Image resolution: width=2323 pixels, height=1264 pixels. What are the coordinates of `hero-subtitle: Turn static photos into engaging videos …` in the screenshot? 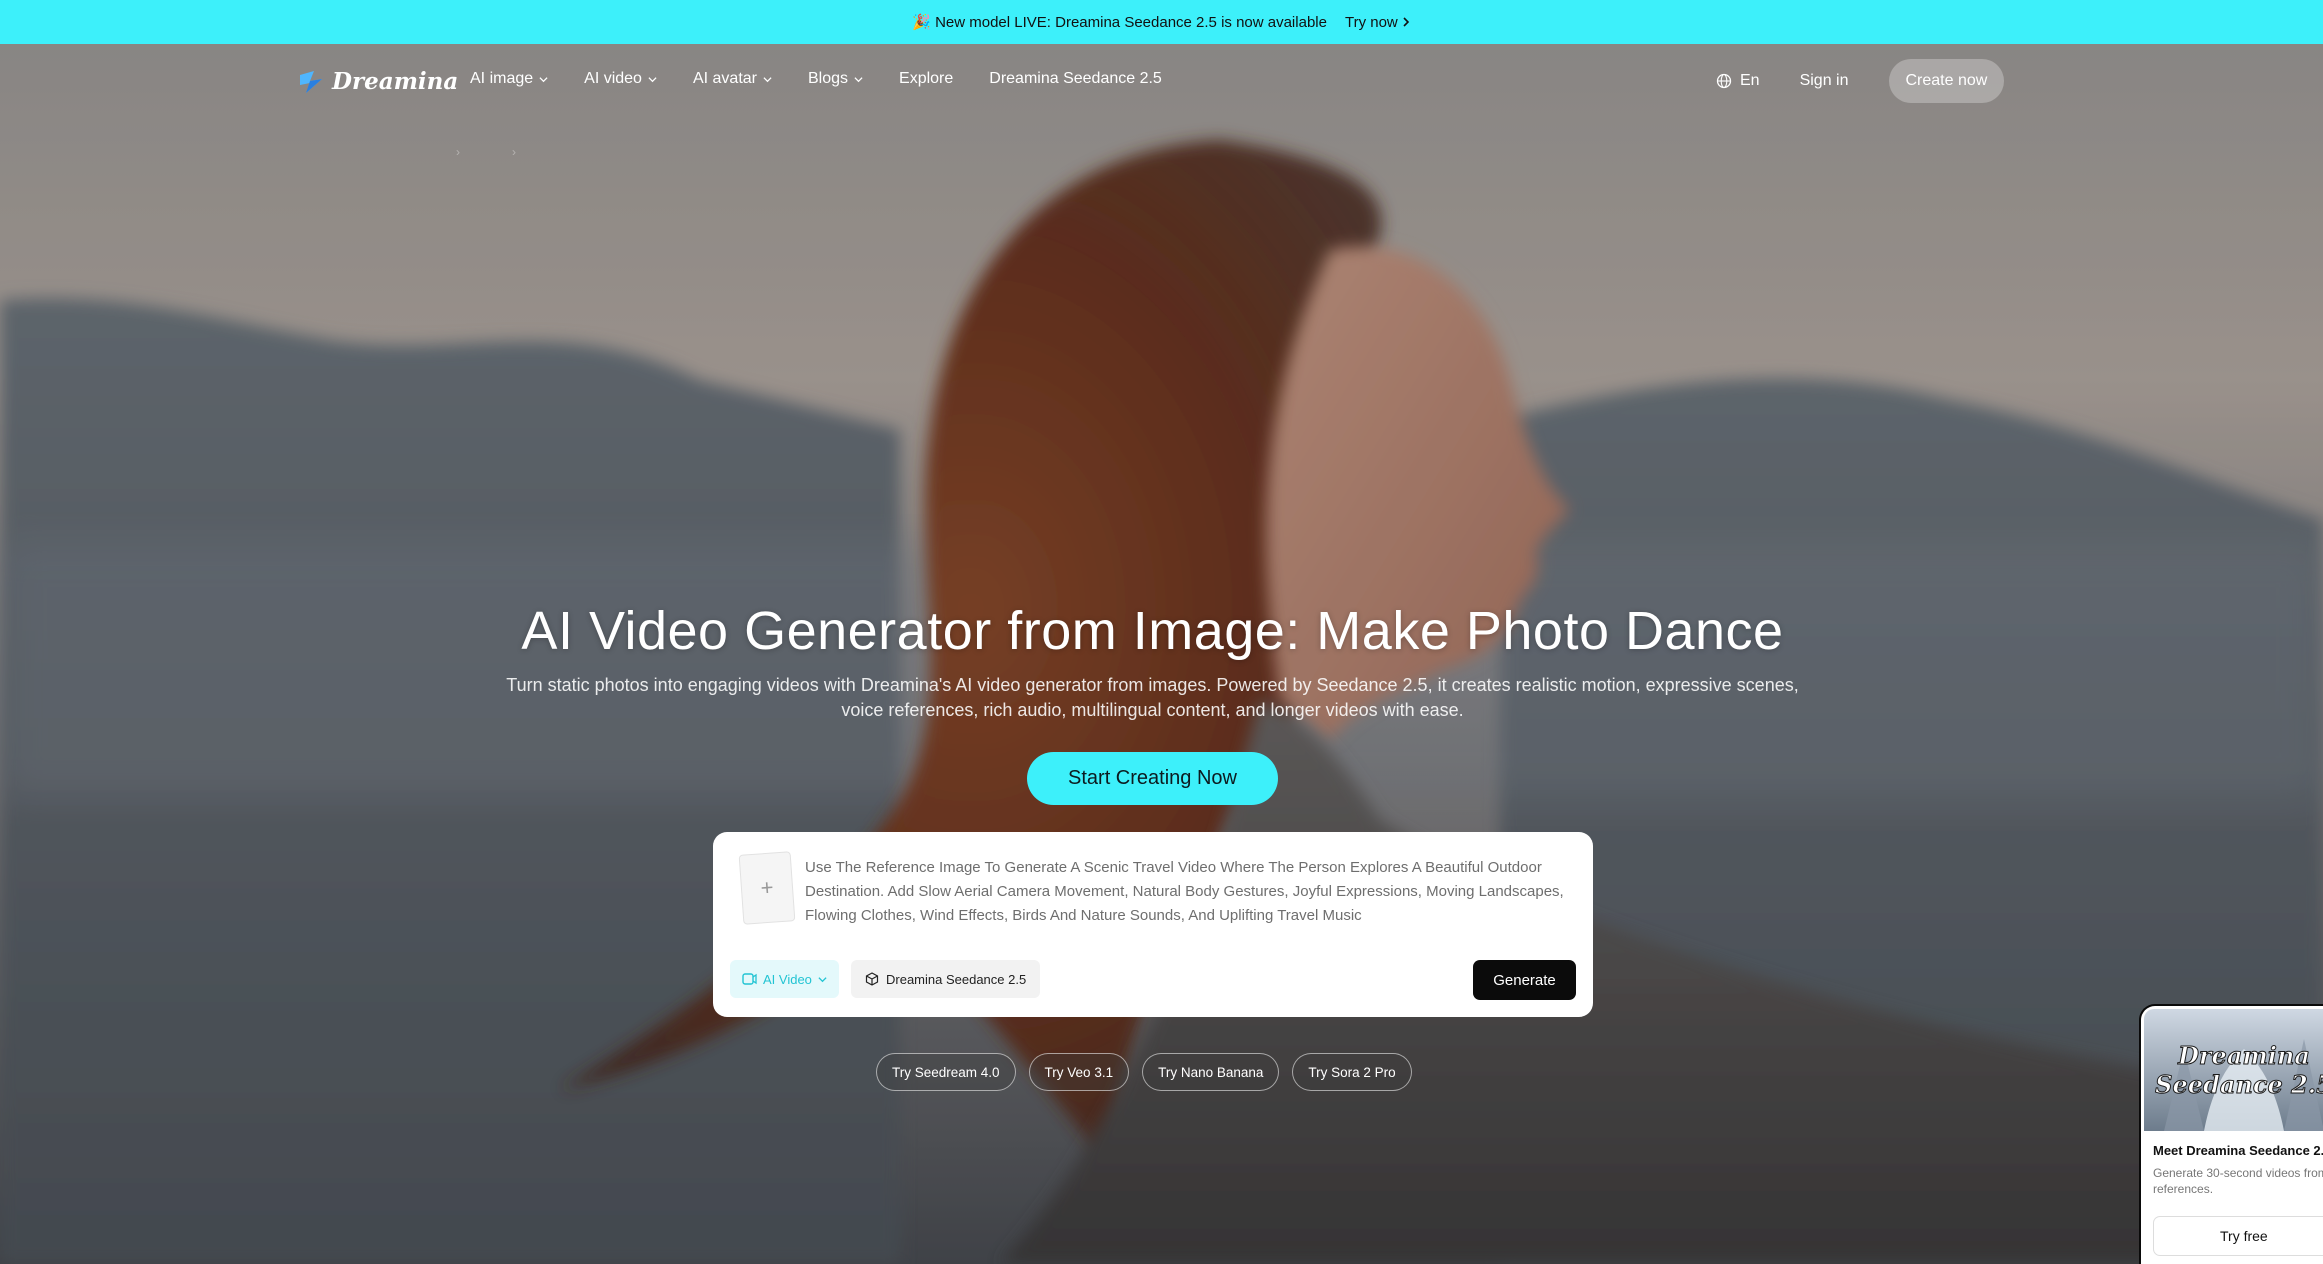 It's located at (1152, 697).